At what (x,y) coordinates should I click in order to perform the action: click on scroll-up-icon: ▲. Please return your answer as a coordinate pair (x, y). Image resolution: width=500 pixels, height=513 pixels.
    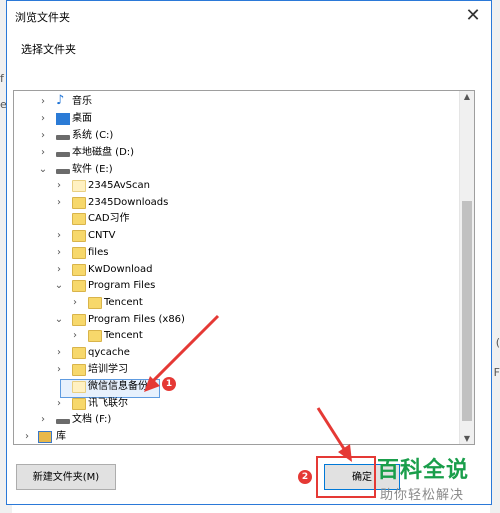
    Looking at the image, I should click on (467, 96).